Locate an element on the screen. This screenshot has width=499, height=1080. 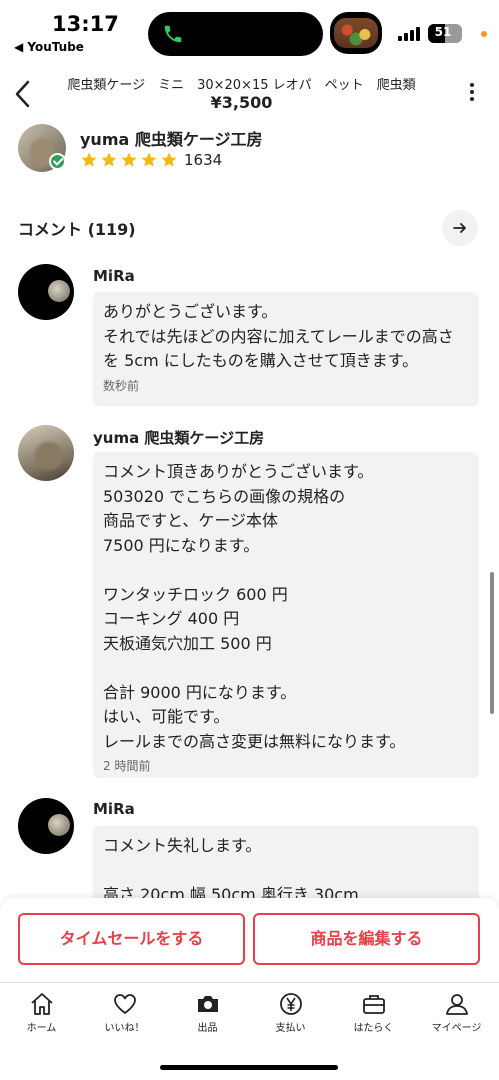
tab-sell: 出品 is located at coordinates (207, 1014).